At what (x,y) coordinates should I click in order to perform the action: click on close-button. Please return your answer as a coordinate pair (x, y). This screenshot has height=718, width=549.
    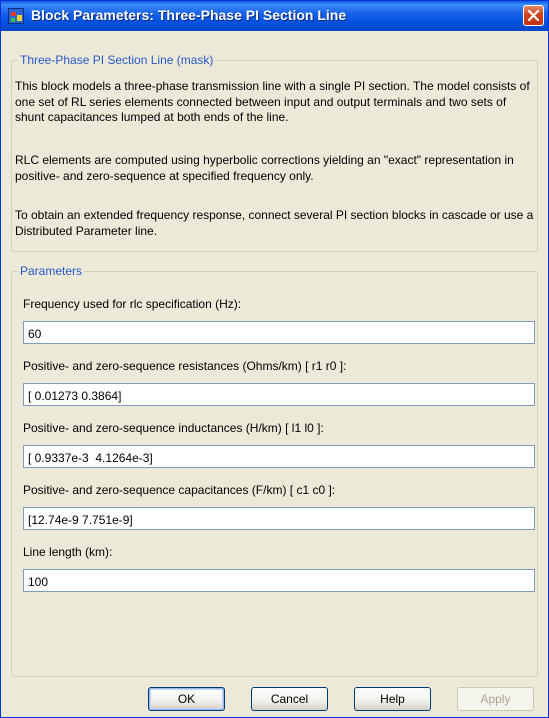
    Looking at the image, I should click on (533, 15).